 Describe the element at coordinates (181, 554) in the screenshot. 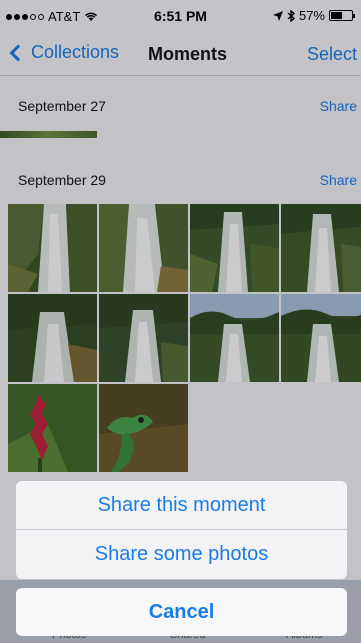

I see `share-some-photos-button: Share some photos` at that location.